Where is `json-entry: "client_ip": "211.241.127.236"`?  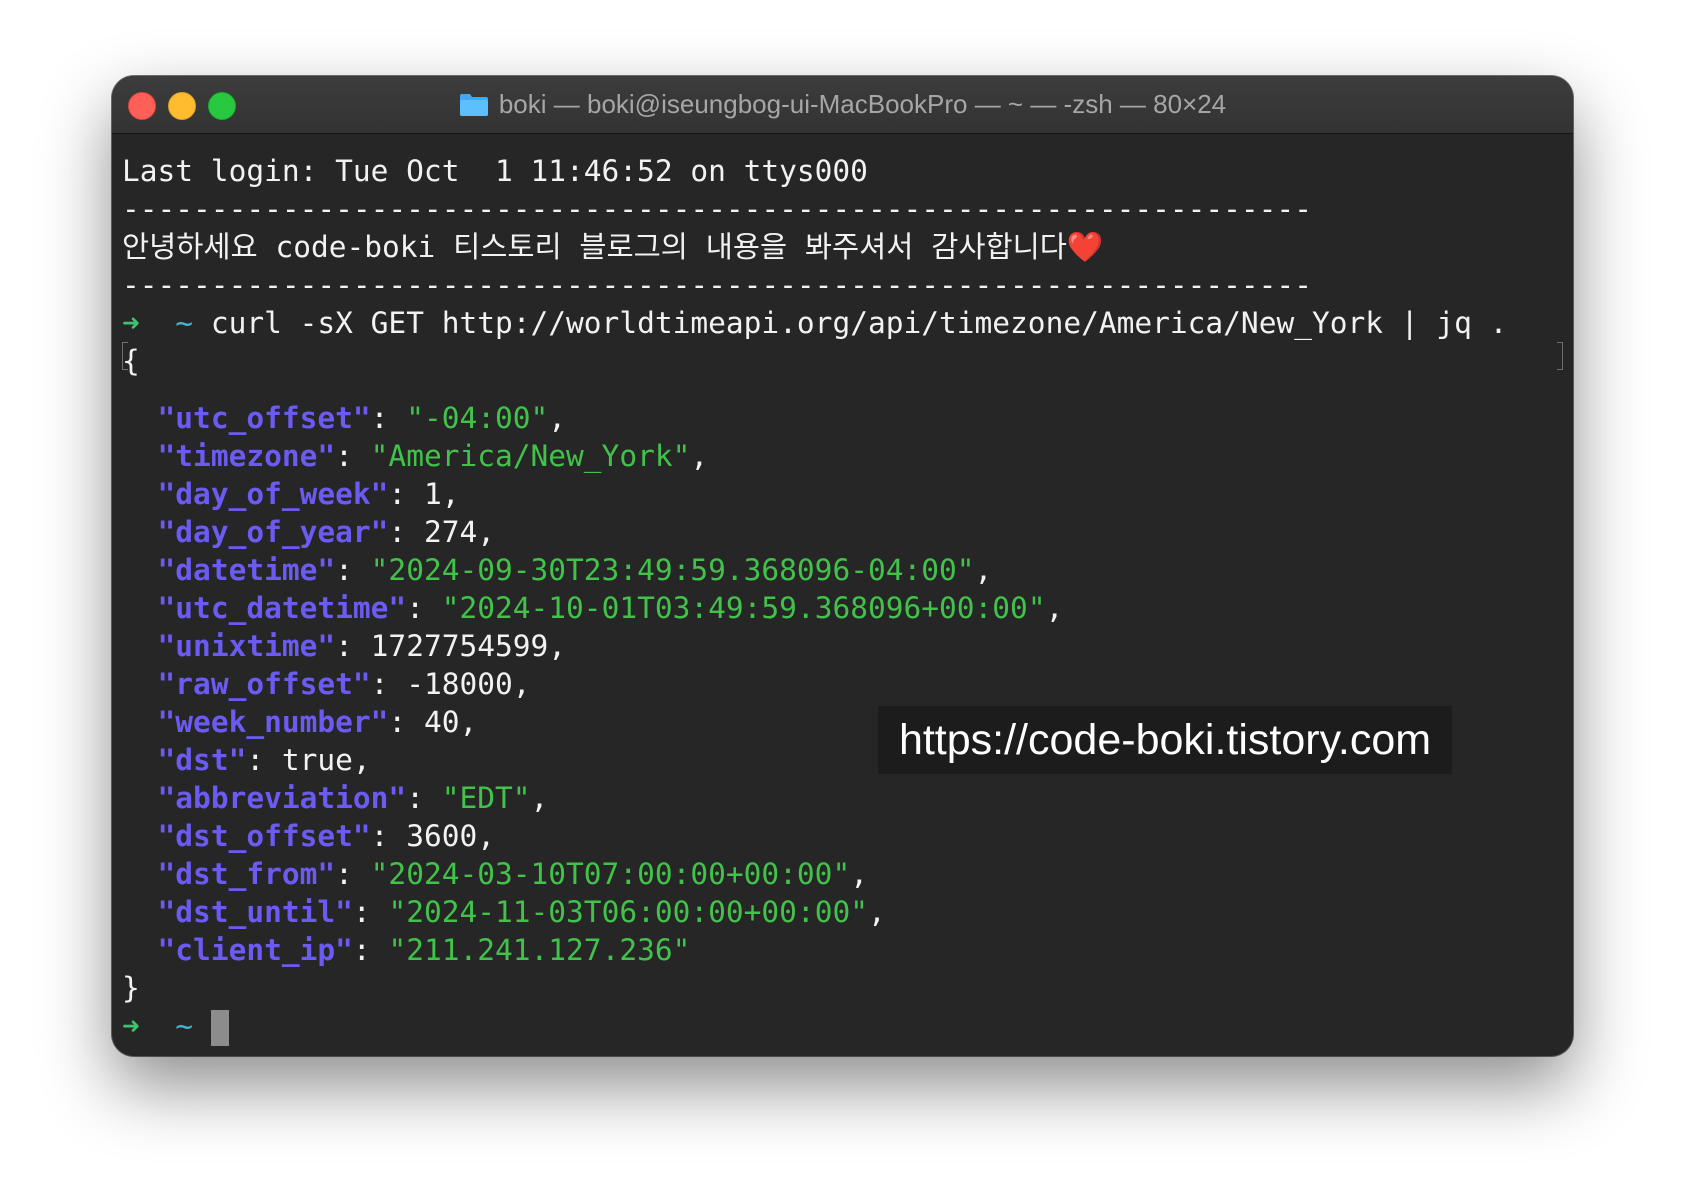 json-entry: "client_ip": "211.241.127.236" is located at coordinates (424, 950).